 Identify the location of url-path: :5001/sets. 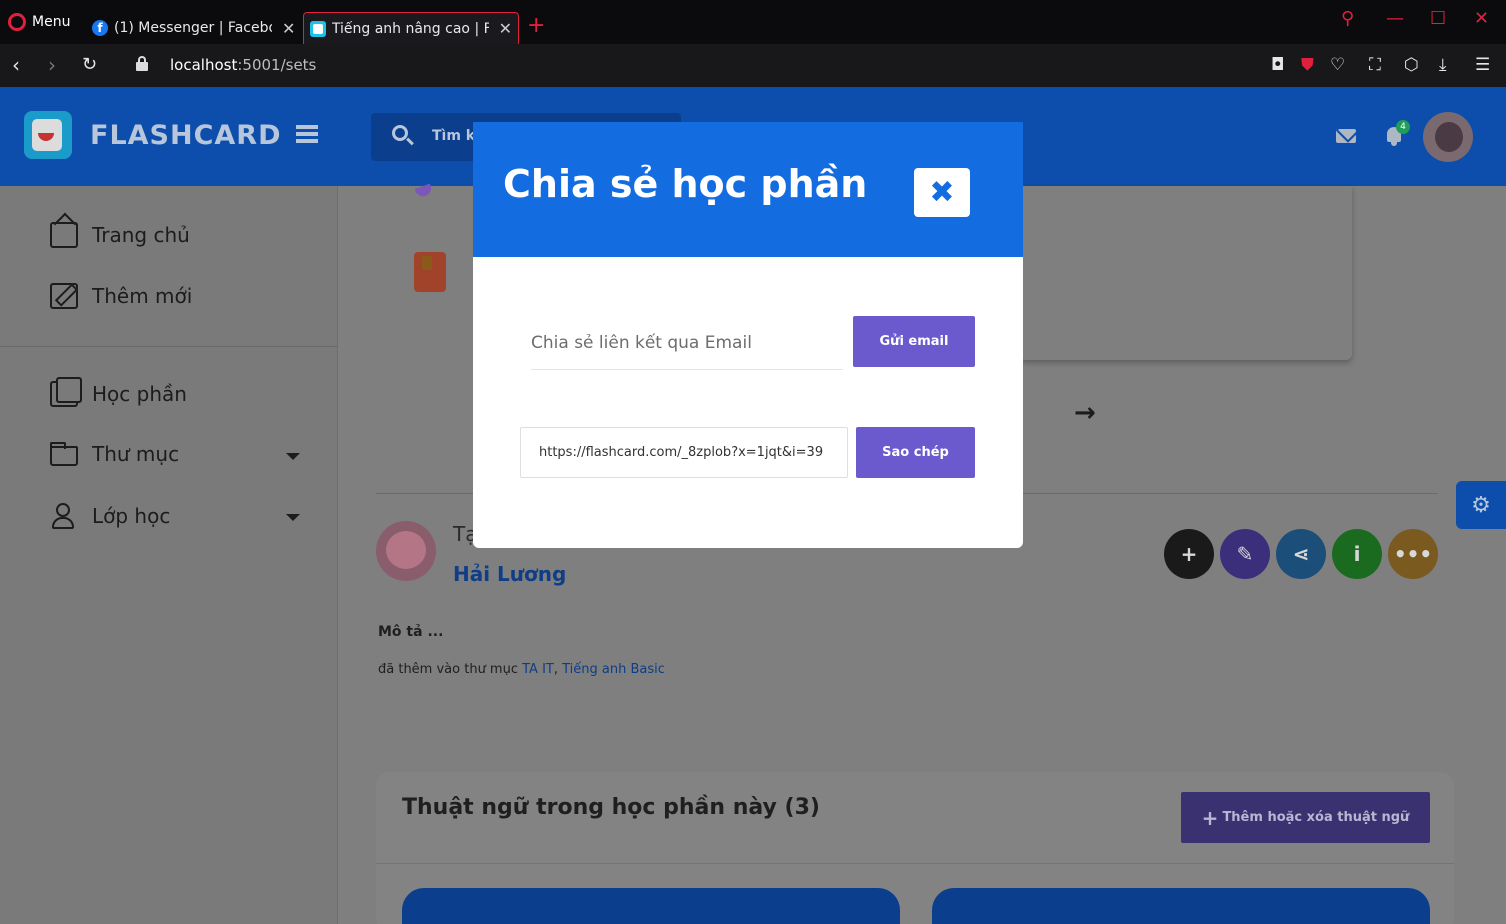
(277, 65).